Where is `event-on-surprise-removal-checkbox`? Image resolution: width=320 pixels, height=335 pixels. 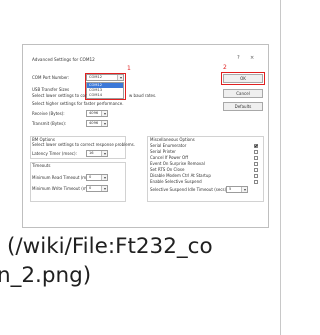 event-on-surprise-removal-checkbox is located at coordinates (256, 163).